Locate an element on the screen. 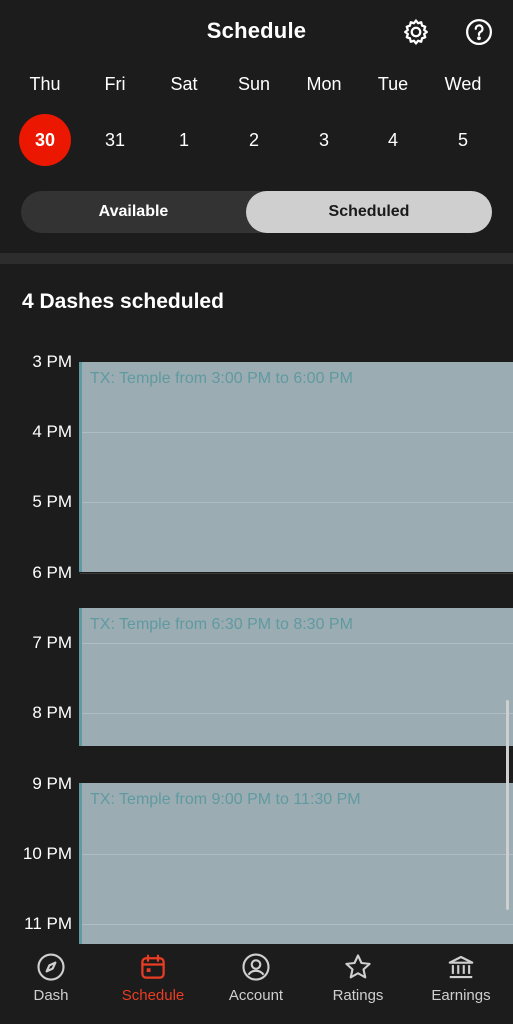  hour-gridline is located at coordinates (296, 573).